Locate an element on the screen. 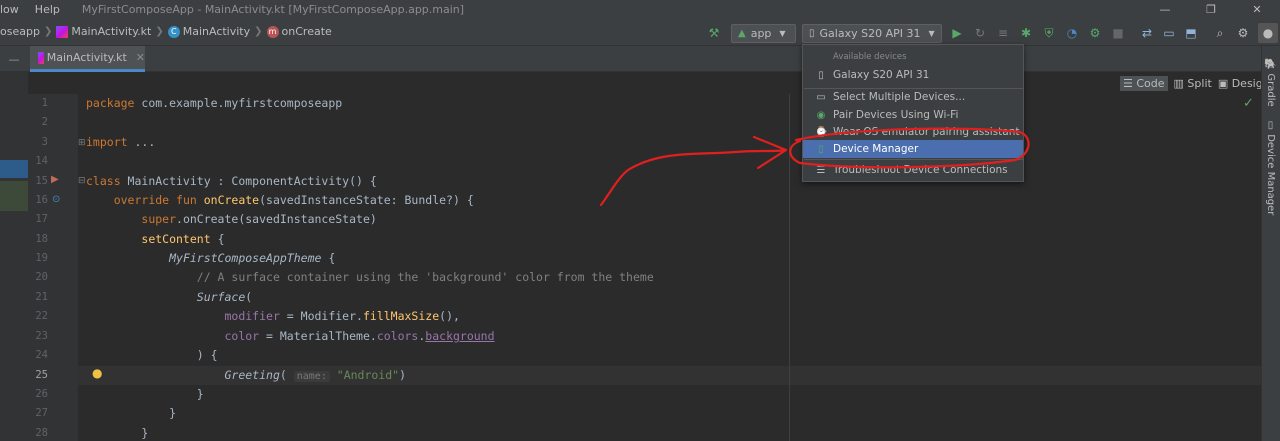 The height and width of the screenshot is (441, 1280). attach-icon: ⚙ is located at coordinates (1095, 33).